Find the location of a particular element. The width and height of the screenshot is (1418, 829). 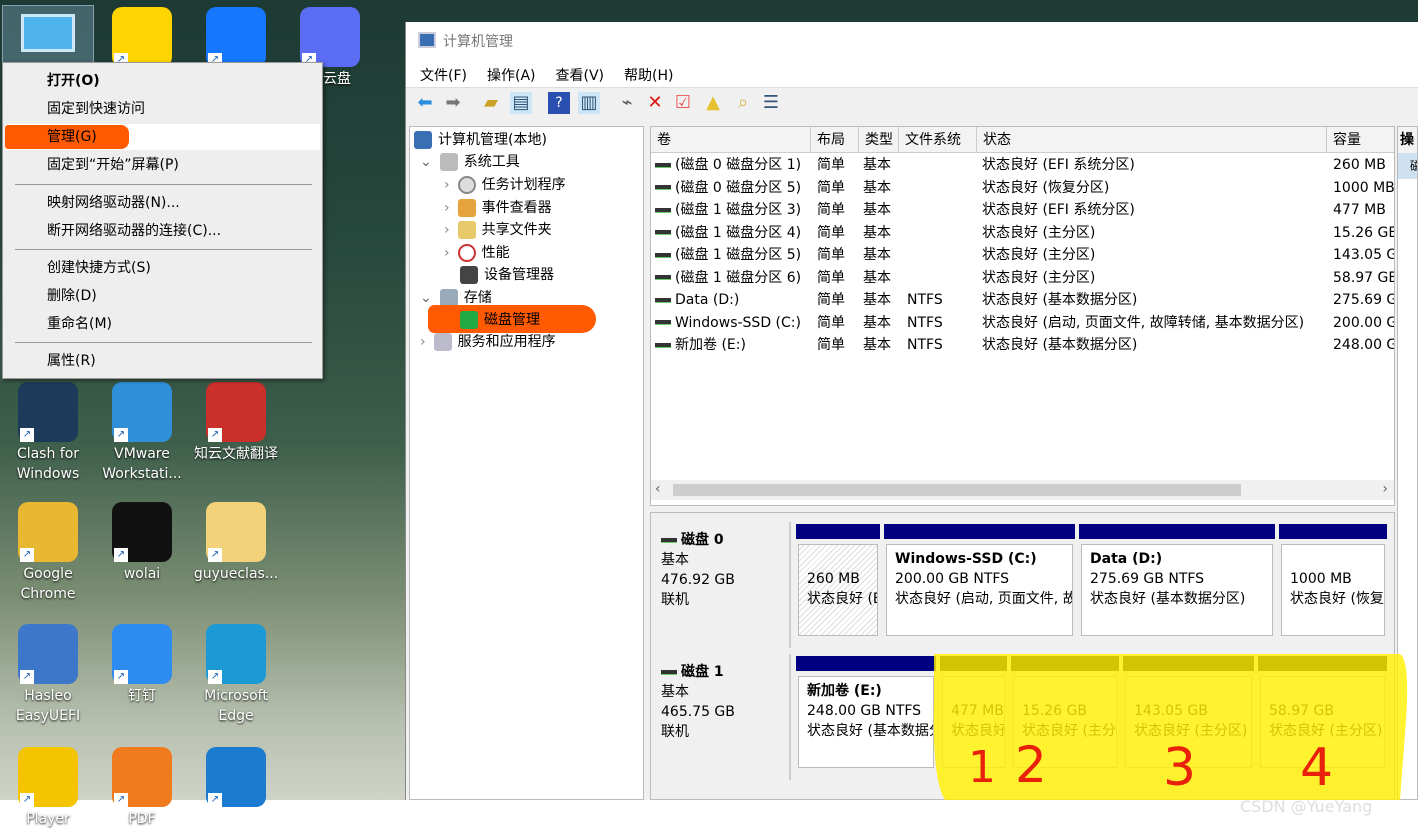

column-layout: 布局 is located at coordinates (835, 140).